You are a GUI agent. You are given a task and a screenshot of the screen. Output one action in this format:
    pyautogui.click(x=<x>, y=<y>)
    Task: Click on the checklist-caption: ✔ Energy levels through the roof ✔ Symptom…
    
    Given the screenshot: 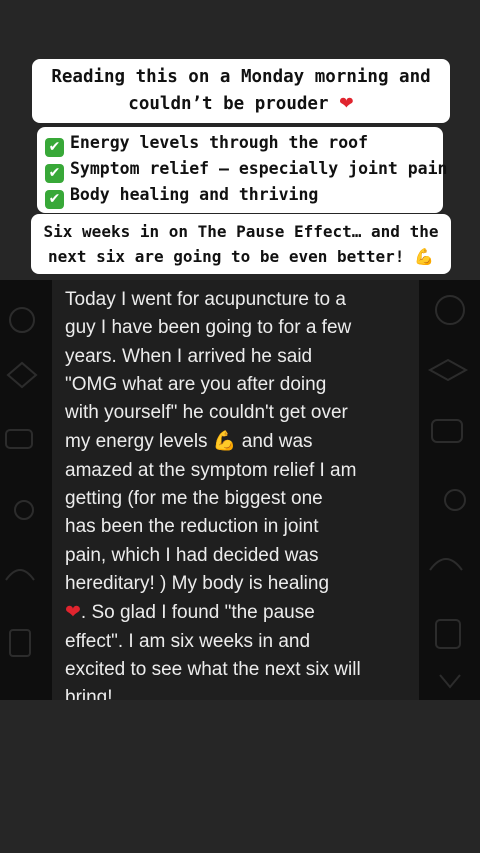 What is the action you would take?
    pyautogui.click(x=242, y=170)
    